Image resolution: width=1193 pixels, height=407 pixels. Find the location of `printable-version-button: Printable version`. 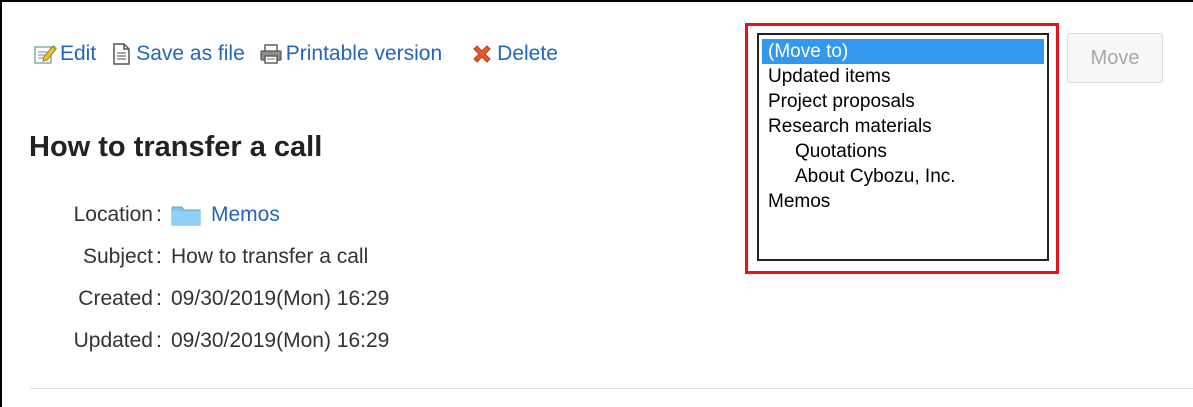

printable-version-button: Printable version is located at coordinates (350, 54).